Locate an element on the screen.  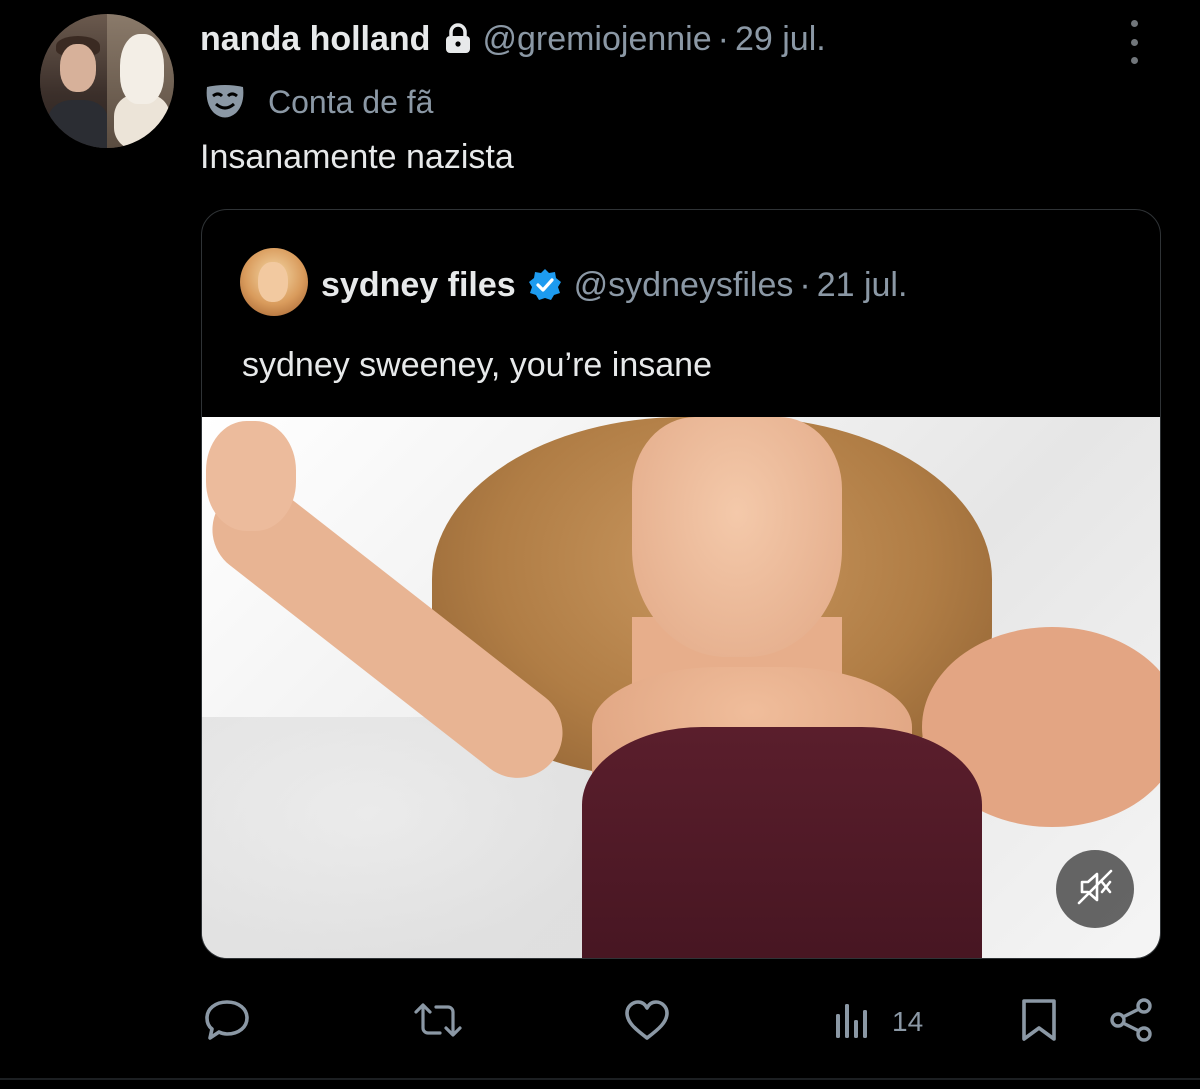
fan-account-label: Conta de fã is located at coordinates (351, 101).